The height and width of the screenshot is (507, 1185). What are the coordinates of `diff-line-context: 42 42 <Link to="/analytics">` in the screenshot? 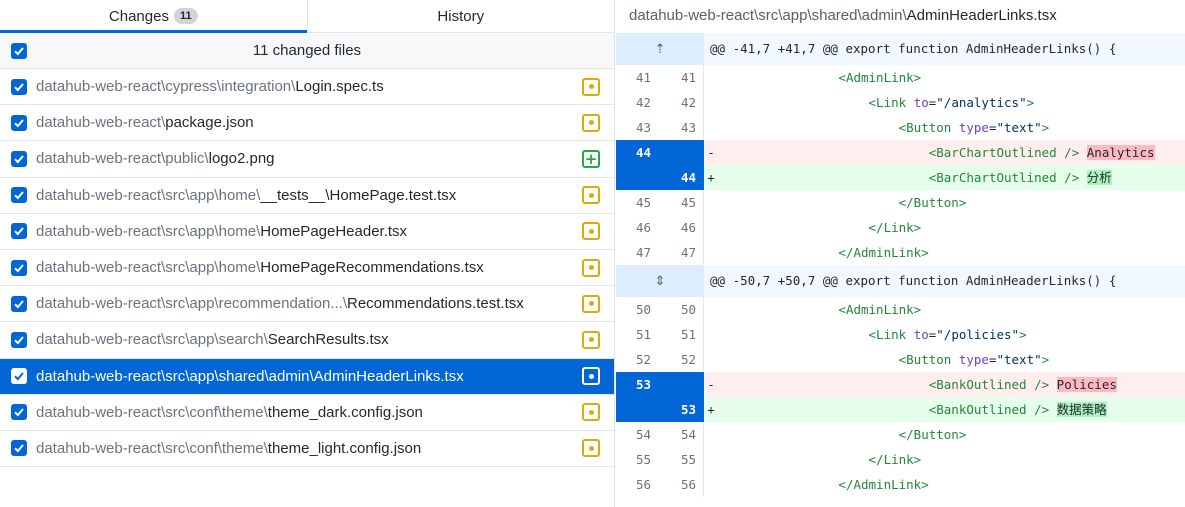 It's located at (900, 102).